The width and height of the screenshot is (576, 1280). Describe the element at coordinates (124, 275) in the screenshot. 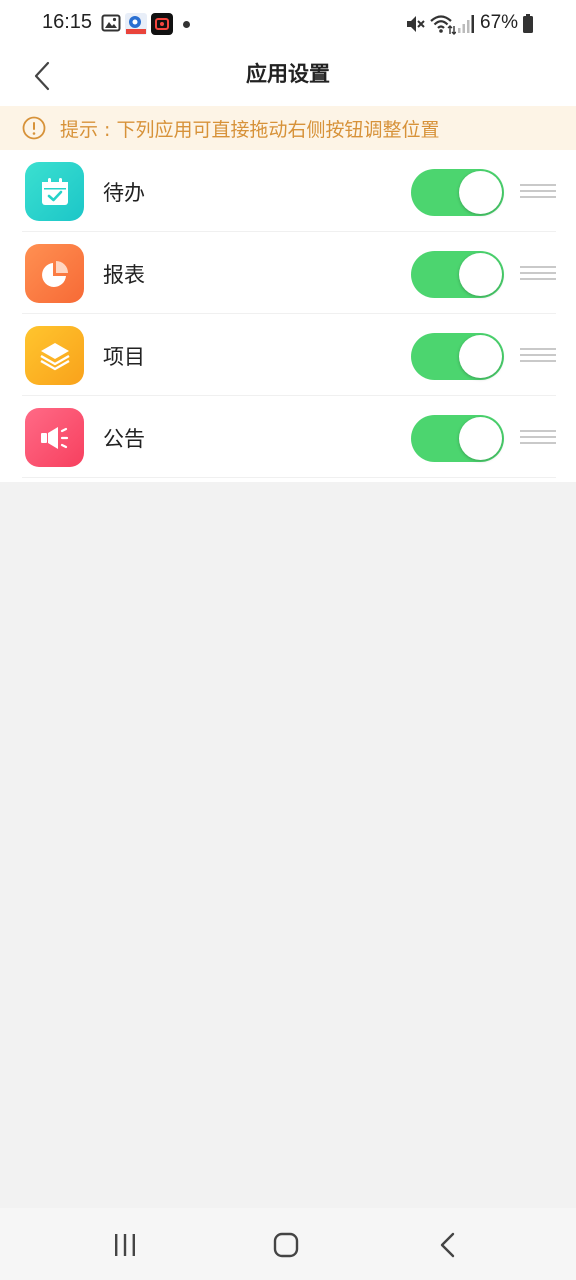

I see `app-label: 报表` at that location.